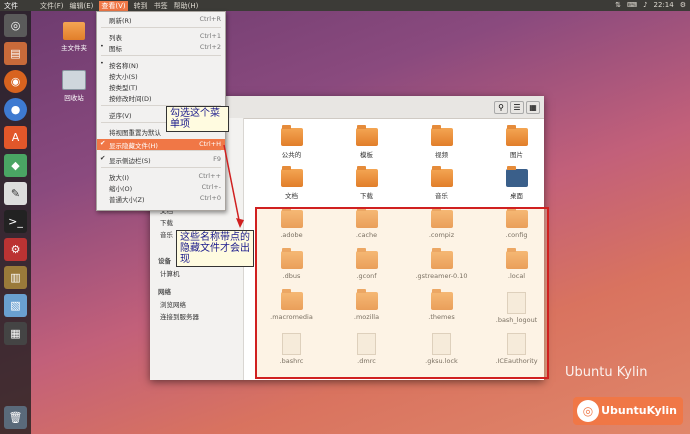  What do you see at coordinates (628, 411) in the screenshot?
I see `ubuntukylin-badge: ◎ UbuntuKylin` at bounding box center [628, 411].